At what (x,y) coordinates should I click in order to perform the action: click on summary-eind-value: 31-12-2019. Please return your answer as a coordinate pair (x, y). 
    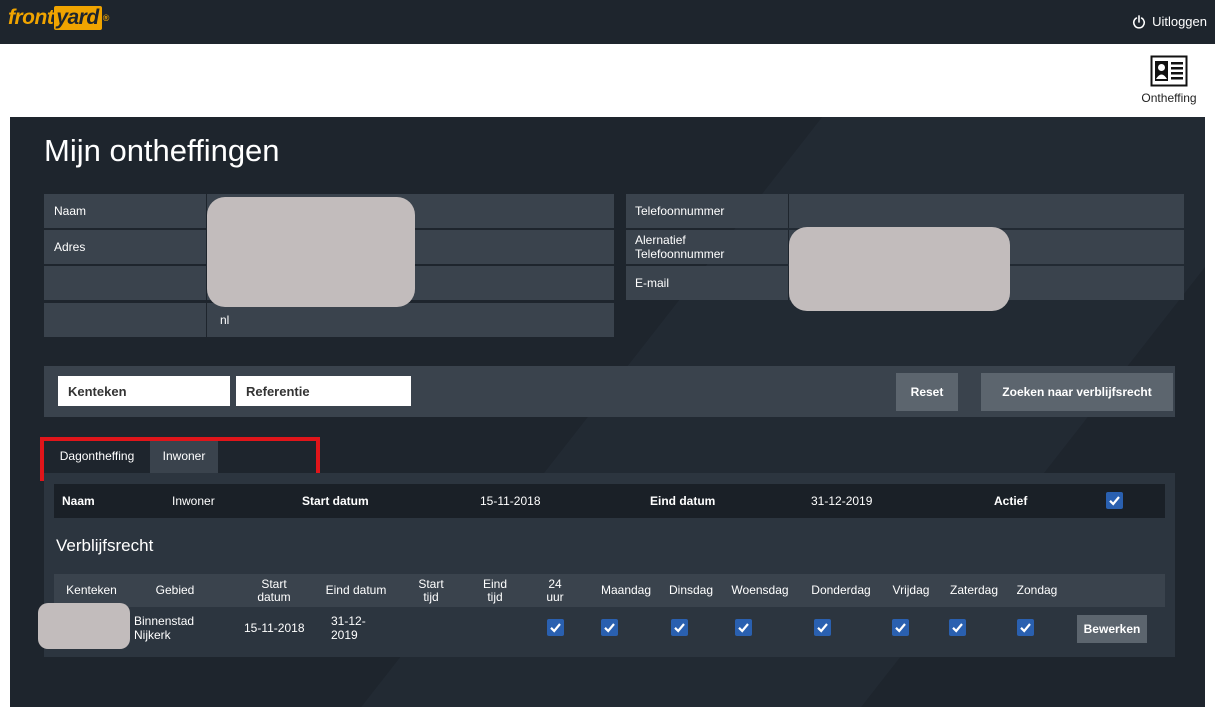
    Looking at the image, I should click on (842, 501).